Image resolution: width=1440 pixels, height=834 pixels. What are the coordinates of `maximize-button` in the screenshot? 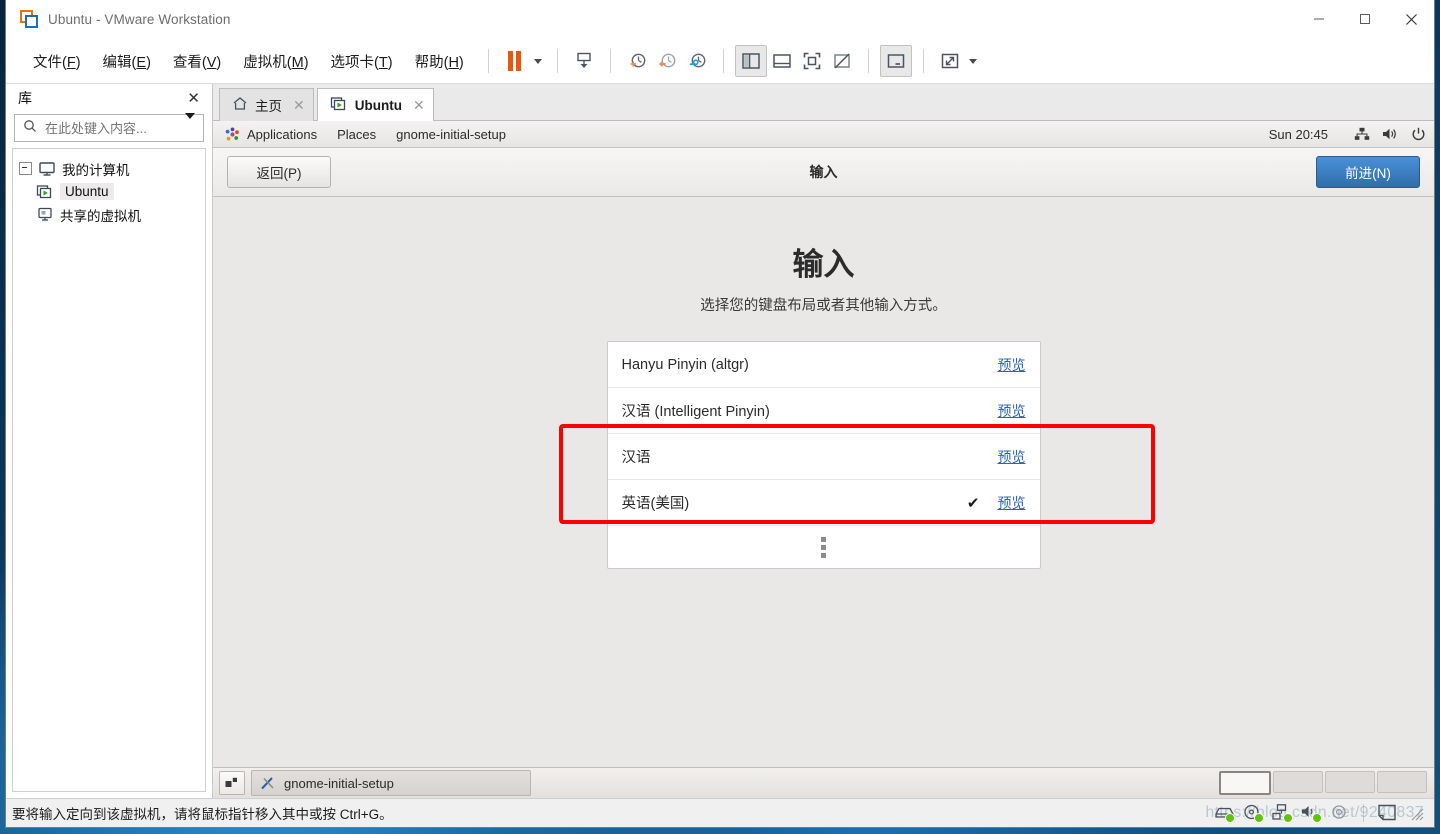 It's located at (1365, 19).